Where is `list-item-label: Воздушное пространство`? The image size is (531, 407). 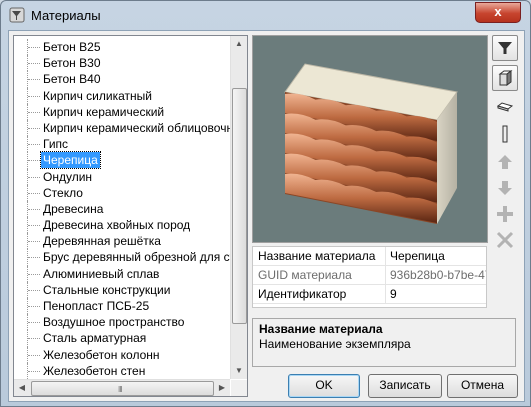
list-item-label: Воздушное пространство is located at coordinates (114, 322).